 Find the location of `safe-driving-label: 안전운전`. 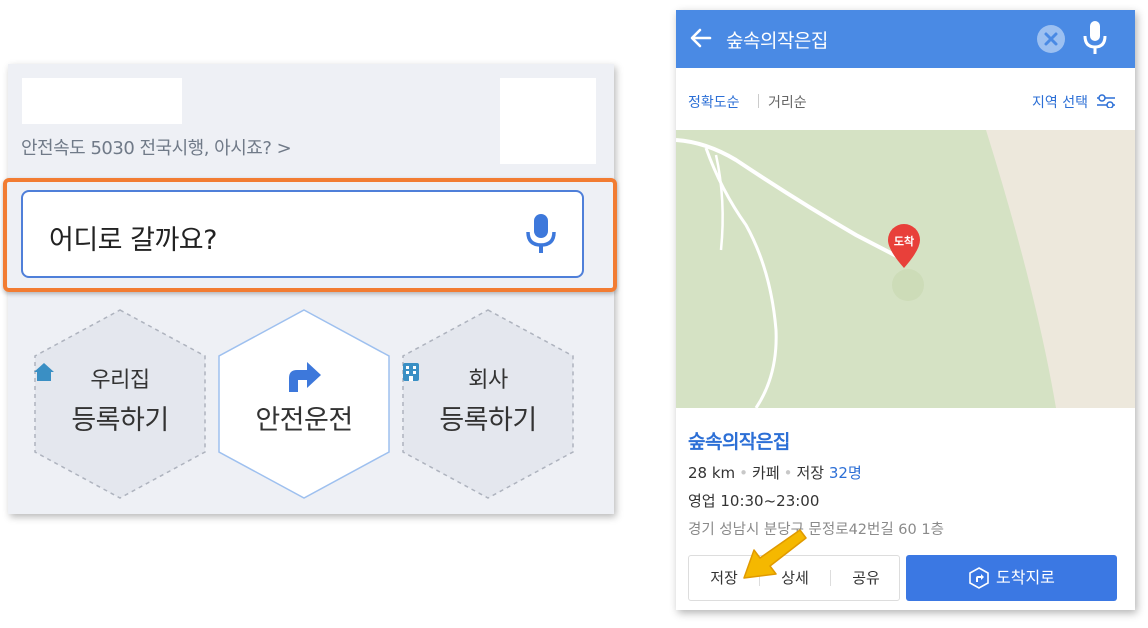

safe-driving-label: 안전운전 is located at coordinates (304, 420).